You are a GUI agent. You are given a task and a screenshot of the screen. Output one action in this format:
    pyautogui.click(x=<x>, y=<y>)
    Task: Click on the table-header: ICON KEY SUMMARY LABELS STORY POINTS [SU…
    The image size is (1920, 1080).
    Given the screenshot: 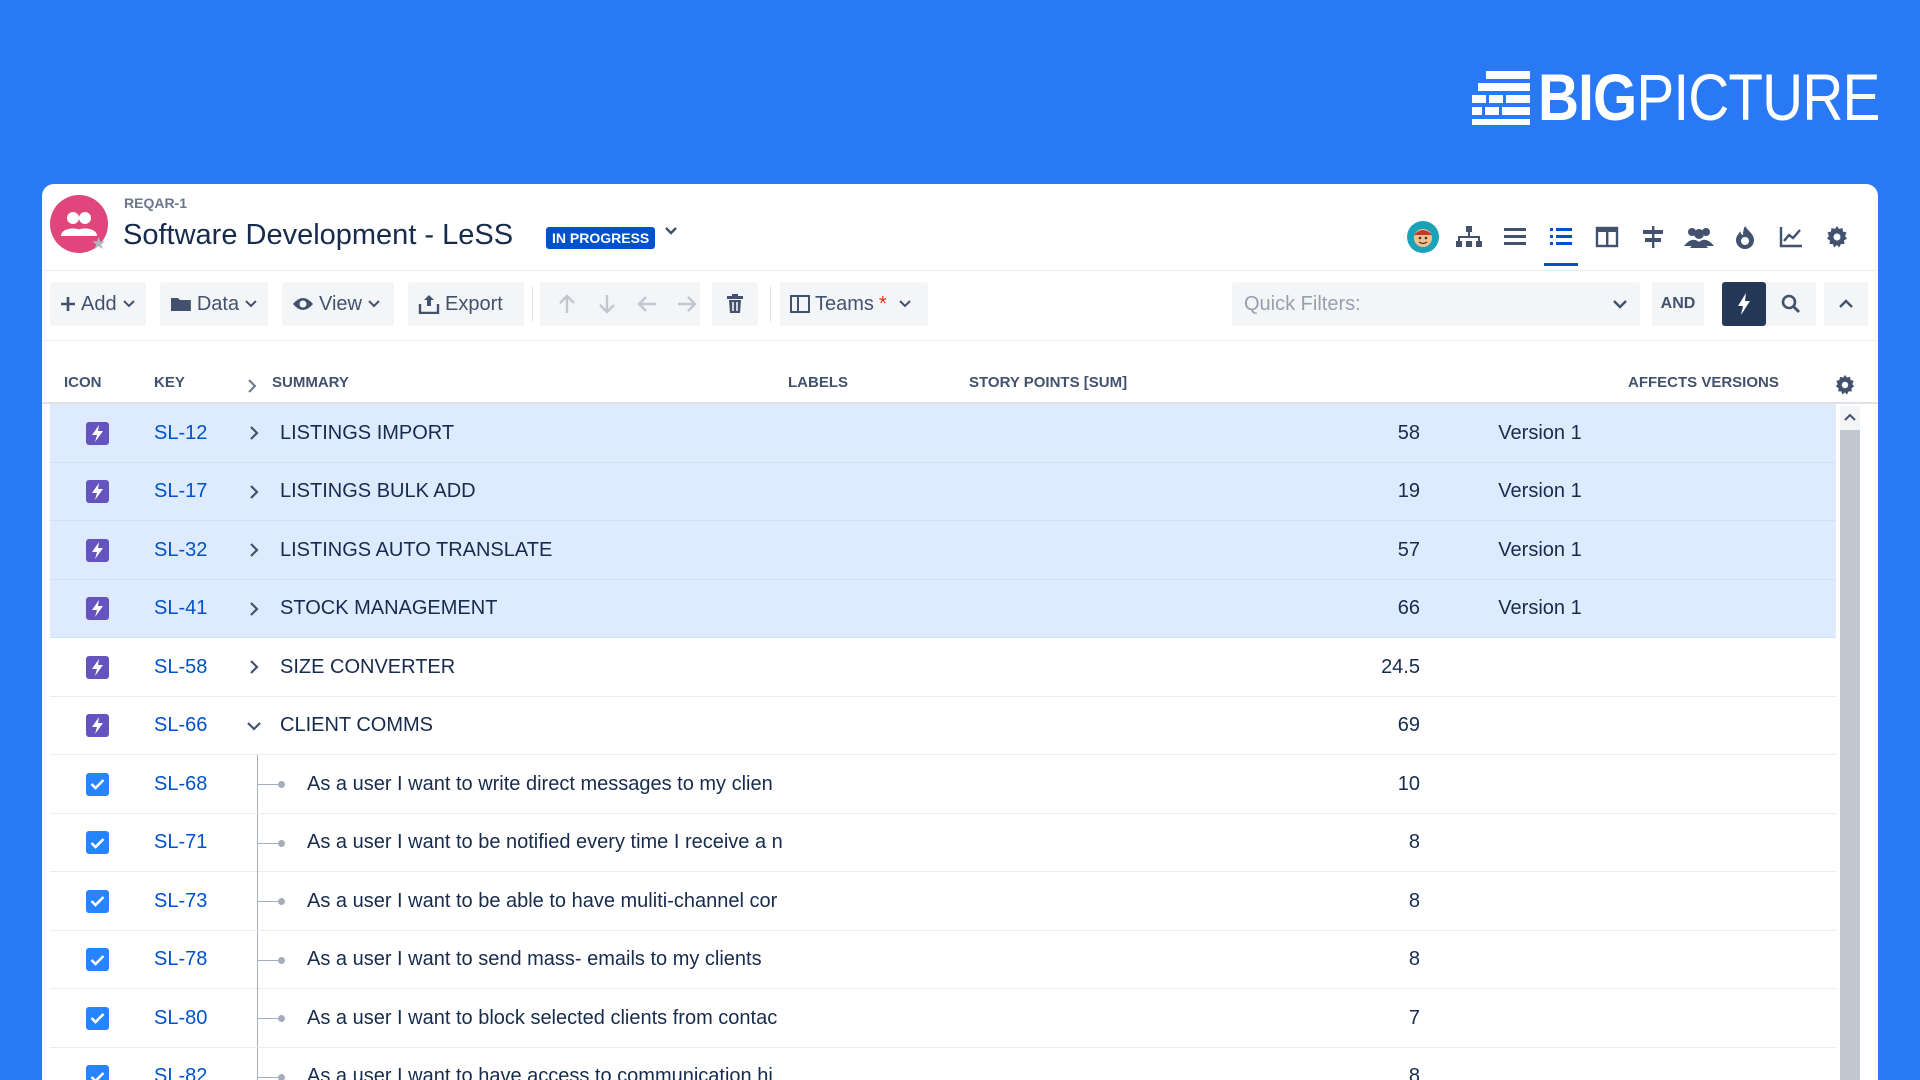 What is the action you would take?
    pyautogui.click(x=960, y=383)
    